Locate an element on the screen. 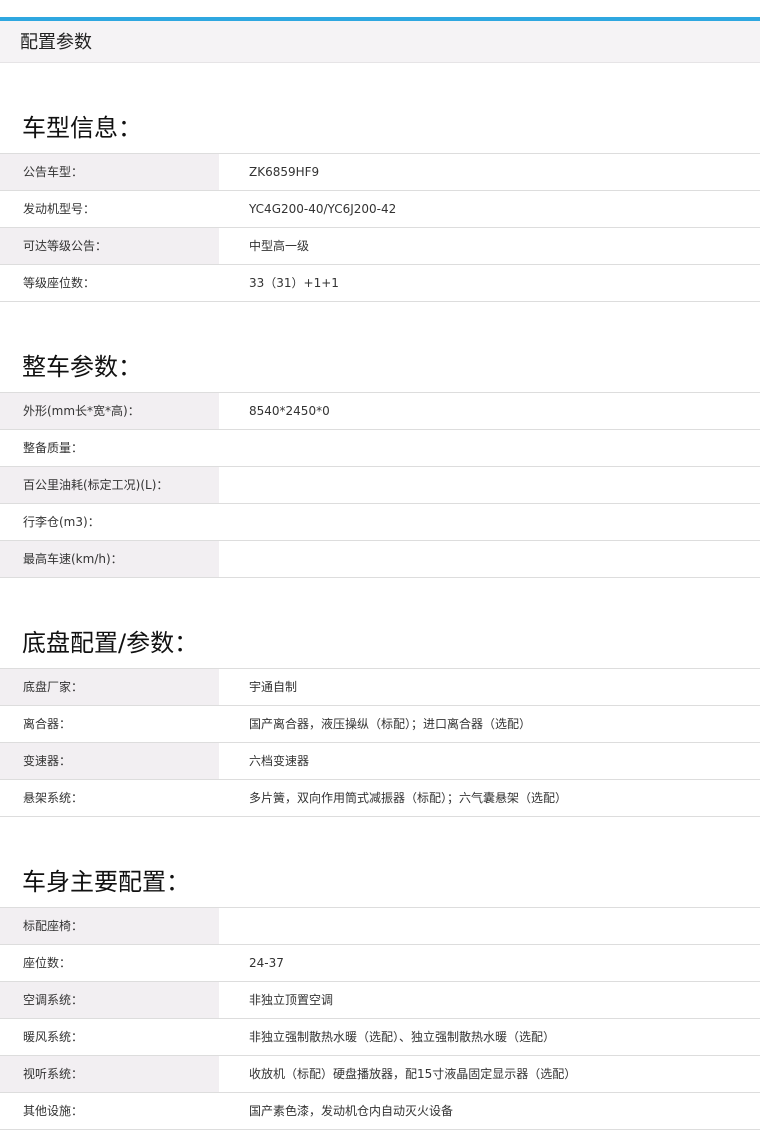 The width and height of the screenshot is (760, 1145). spec-label: 等级座位数： is located at coordinates (59, 283).